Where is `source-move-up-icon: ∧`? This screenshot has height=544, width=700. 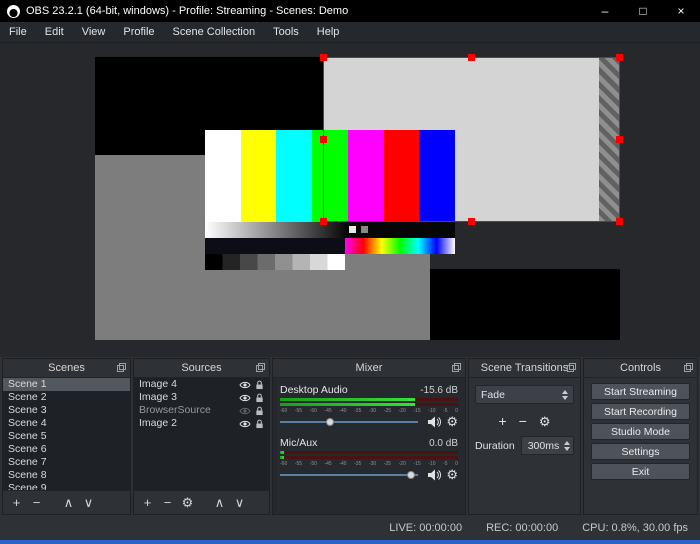
source-move-up-icon: ∧ is located at coordinates (219, 503).